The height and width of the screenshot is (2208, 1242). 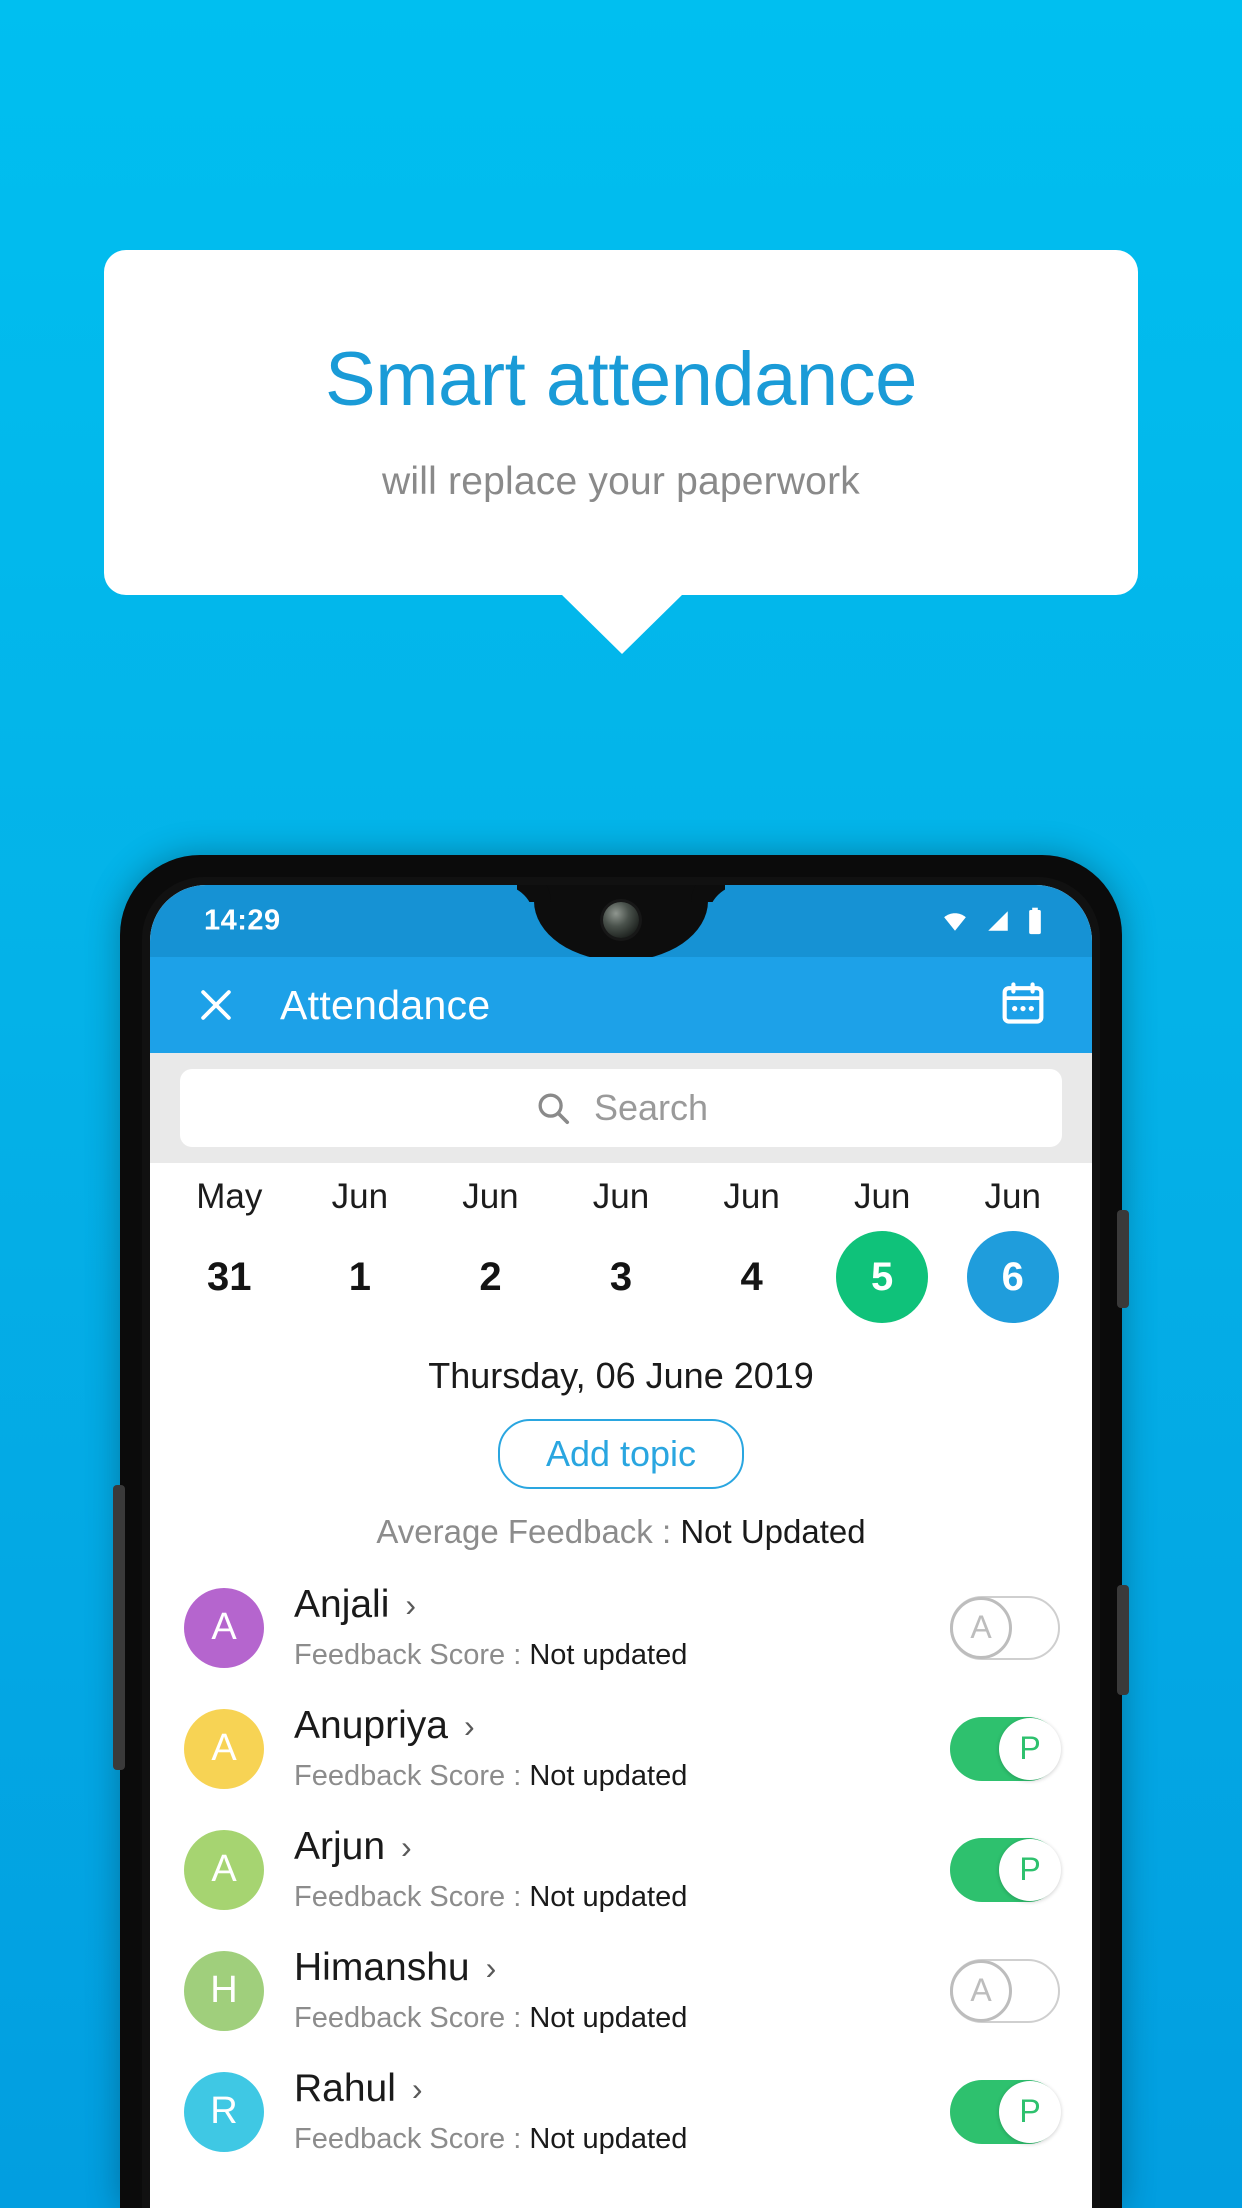 I want to click on student-name-row: Anjali ›, so click(x=622, y=1605).